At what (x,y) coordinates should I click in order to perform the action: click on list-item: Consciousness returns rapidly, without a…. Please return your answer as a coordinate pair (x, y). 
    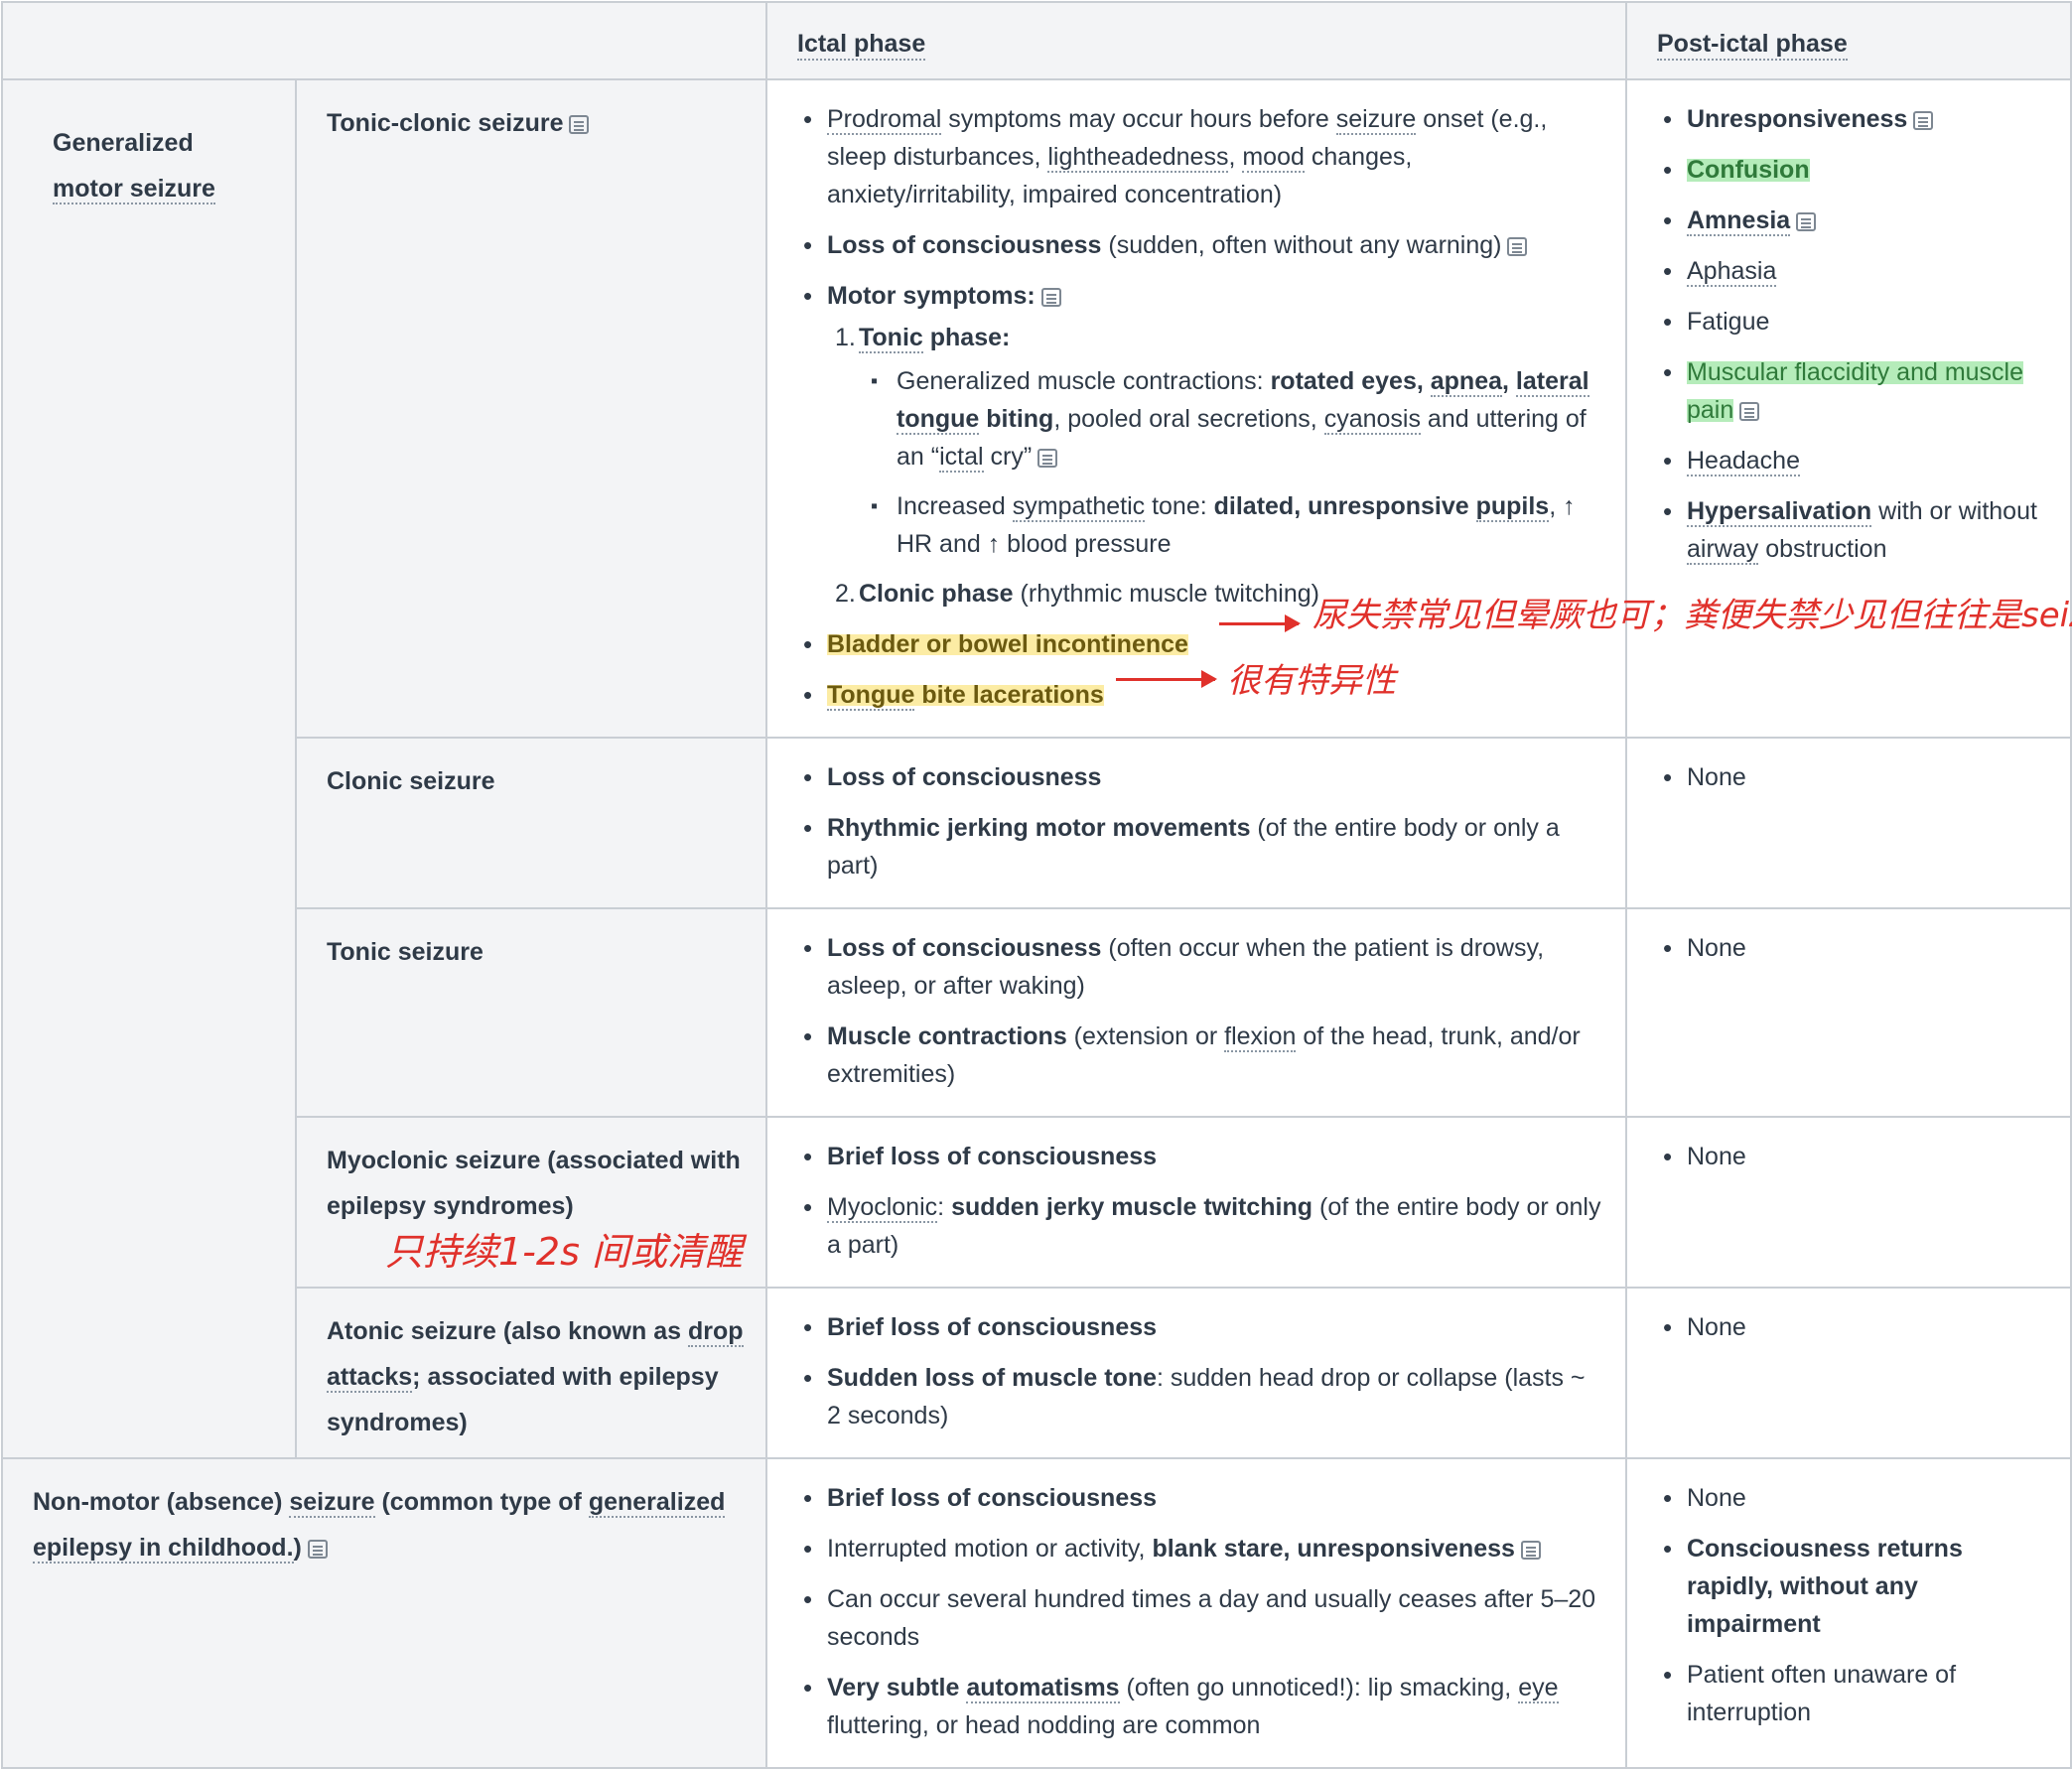
    Looking at the image, I should click on (1854, 1586).